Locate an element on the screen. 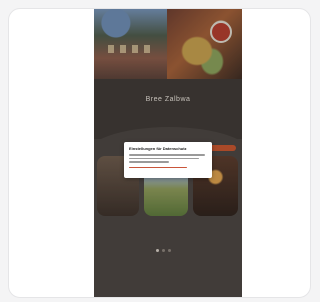 The height and width of the screenshot is (302, 320). modal-title: Einstellungen für Datenschutz is located at coordinates (158, 148).